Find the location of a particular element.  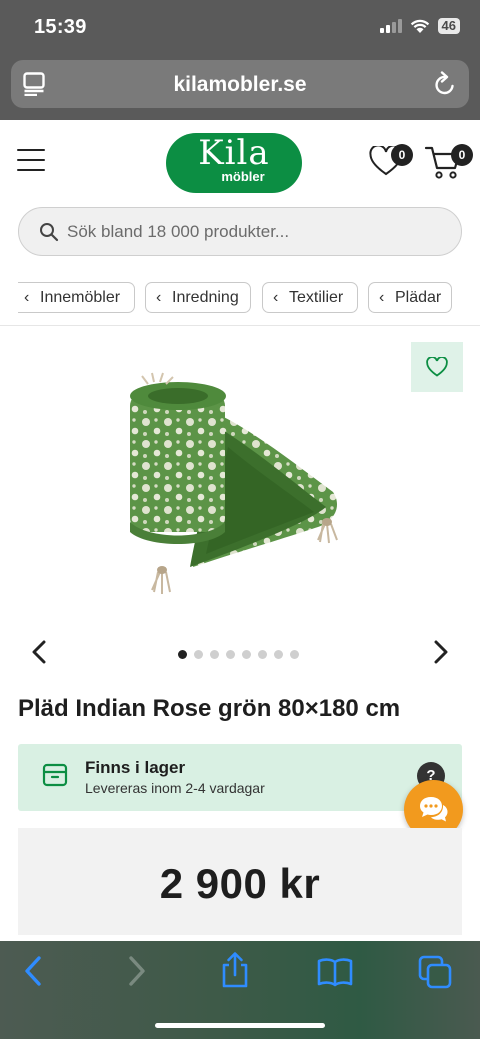

product-title: Pläd Indian Rose grön 80×180 cm is located at coordinates (209, 708).